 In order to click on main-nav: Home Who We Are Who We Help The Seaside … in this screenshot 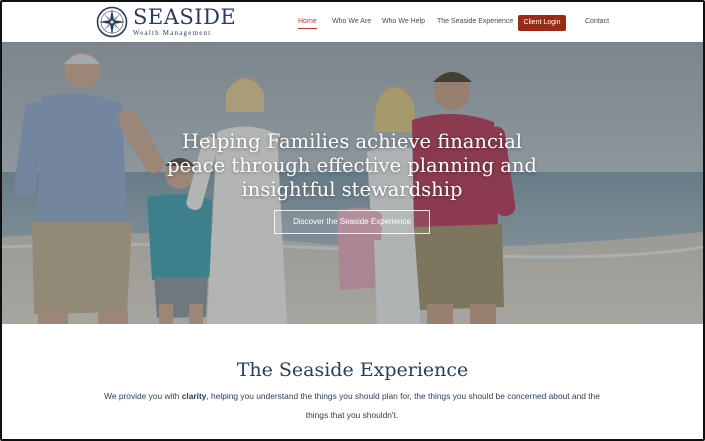, I will do `click(352, 23)`.